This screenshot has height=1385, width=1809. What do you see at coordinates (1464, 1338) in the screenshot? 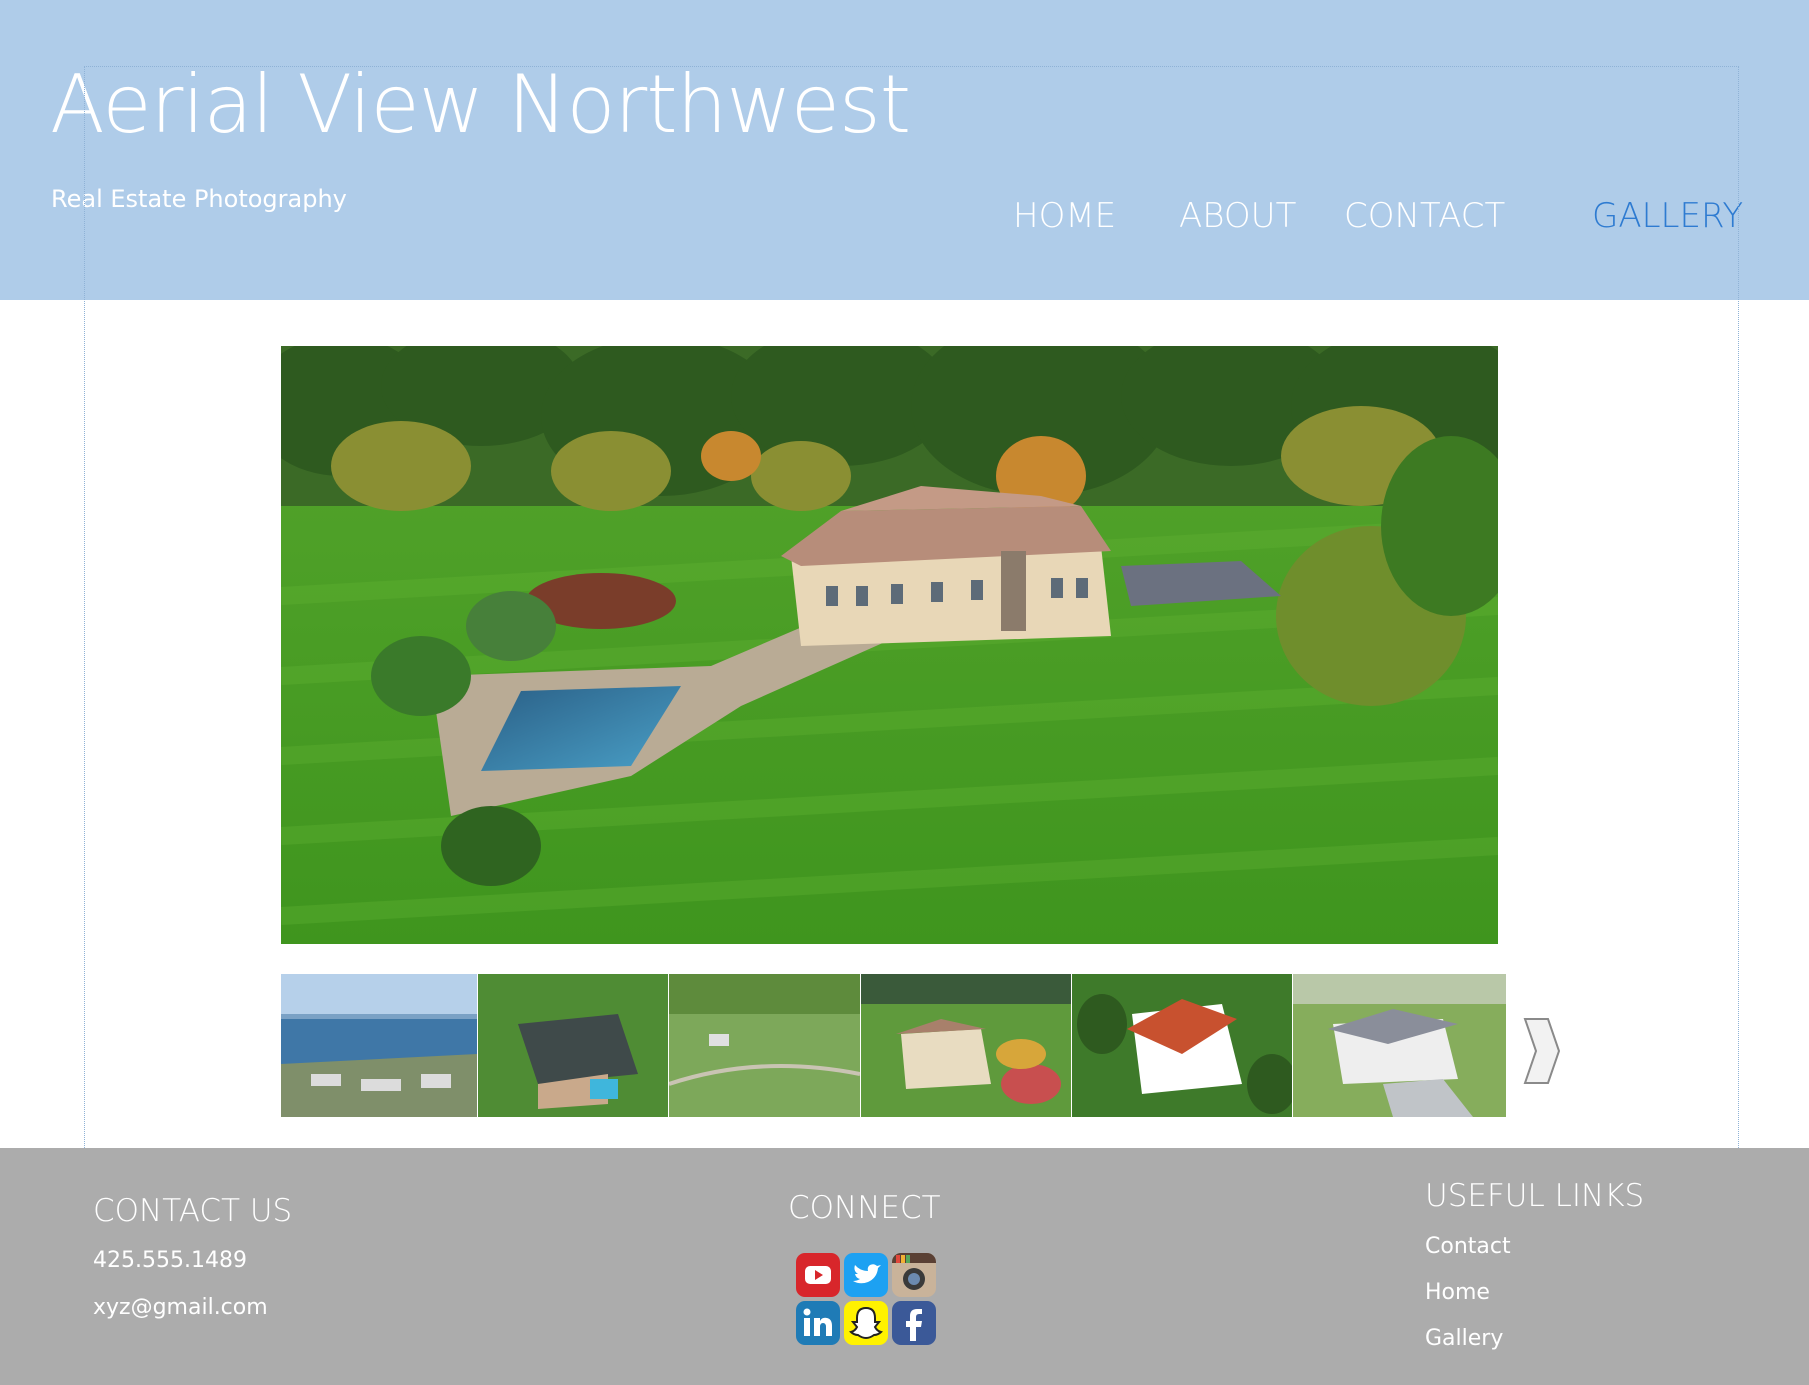
I see `footer-link-gallery: Gallery` at bounding box center [1464, 1338].